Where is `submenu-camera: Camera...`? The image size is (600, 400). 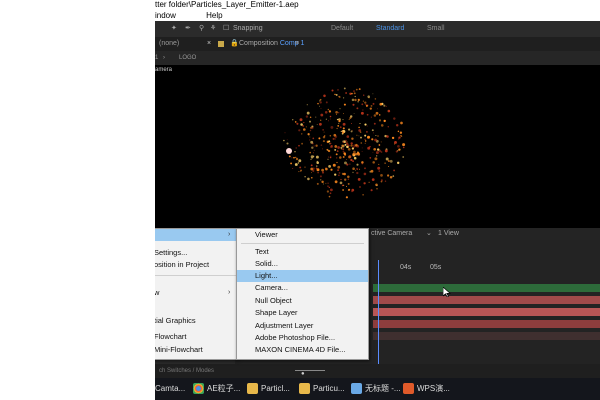
submenu-camera: Camera... is located at coordinates (302, 288).